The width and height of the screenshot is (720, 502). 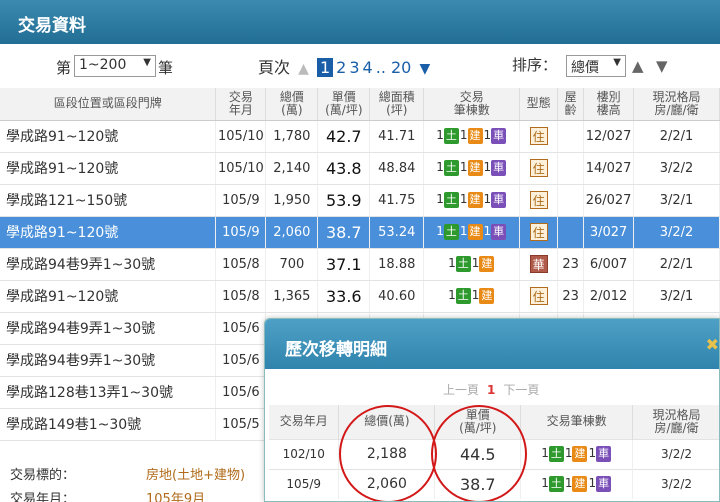 I want to click on next-page-icon: ▼, so click(x=424, y=69).